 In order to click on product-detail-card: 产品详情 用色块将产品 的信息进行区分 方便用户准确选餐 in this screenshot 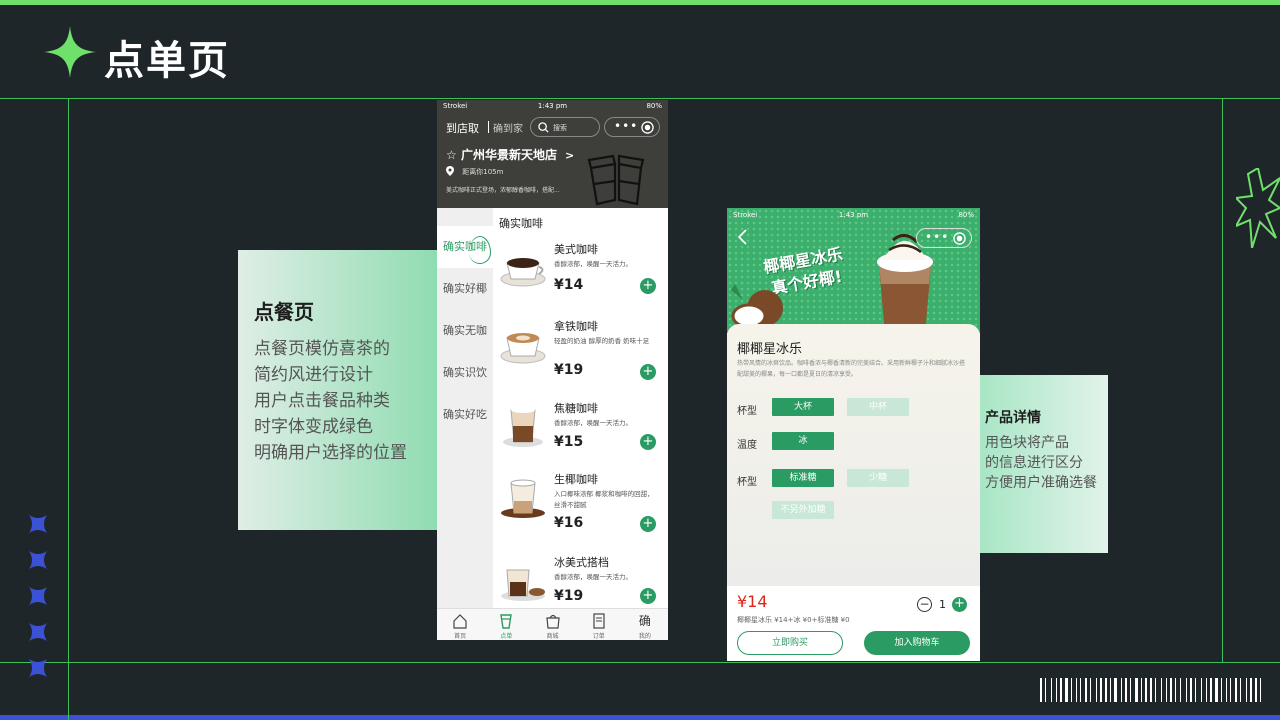, I will do `click(1044, 464)`.